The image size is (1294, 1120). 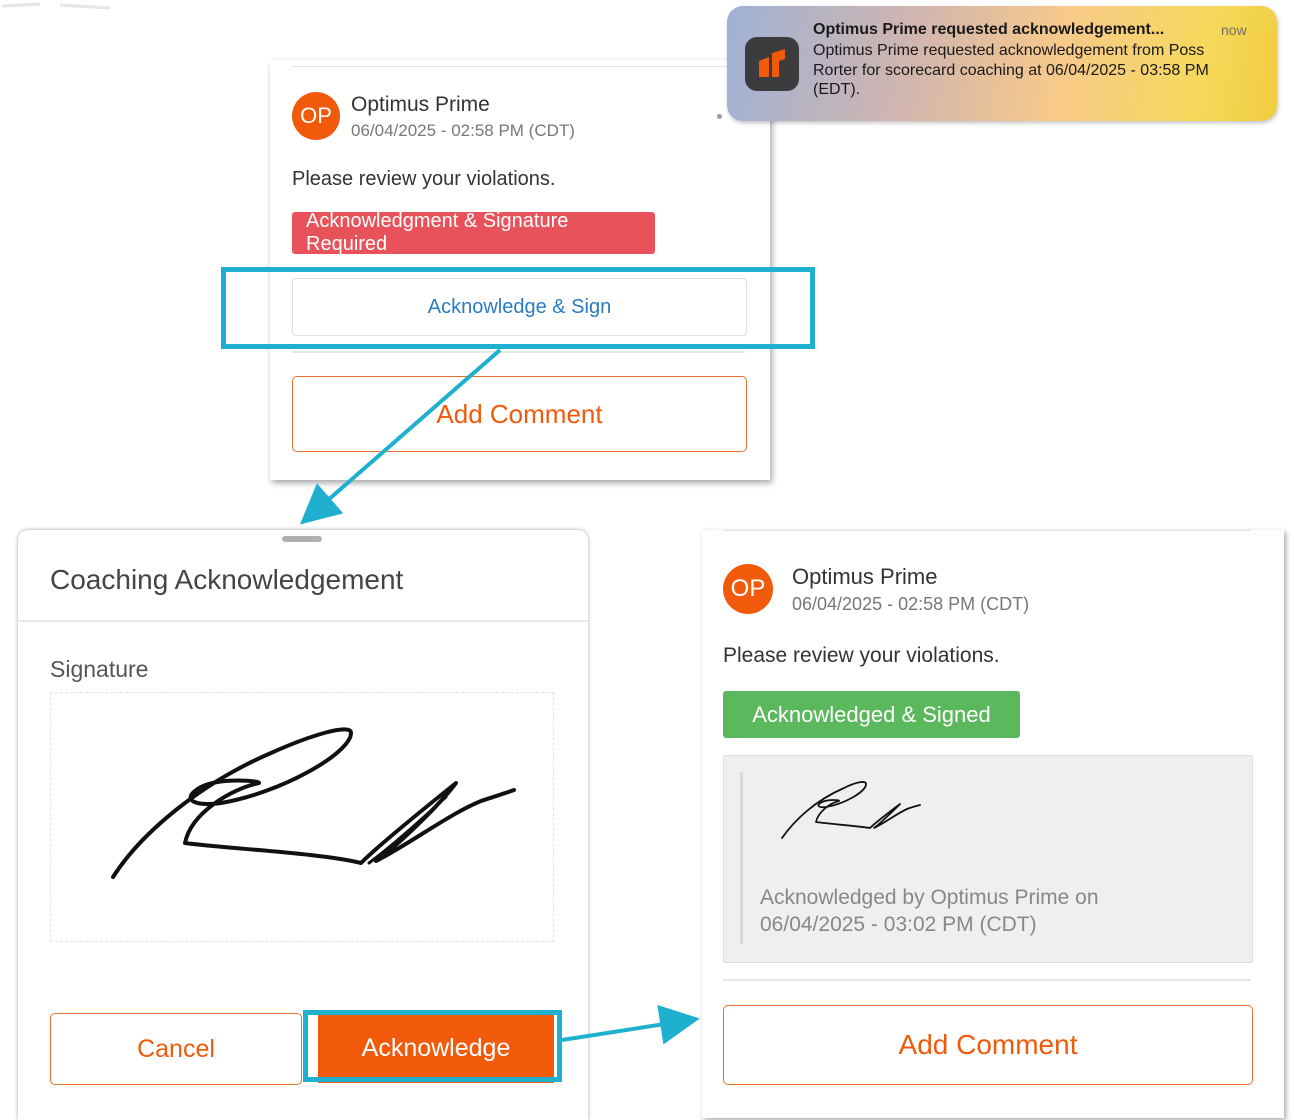 What do you see at coordinates (303, 621) in the screenshot?
I see `modal-divider` at bounding box center [303, 621].